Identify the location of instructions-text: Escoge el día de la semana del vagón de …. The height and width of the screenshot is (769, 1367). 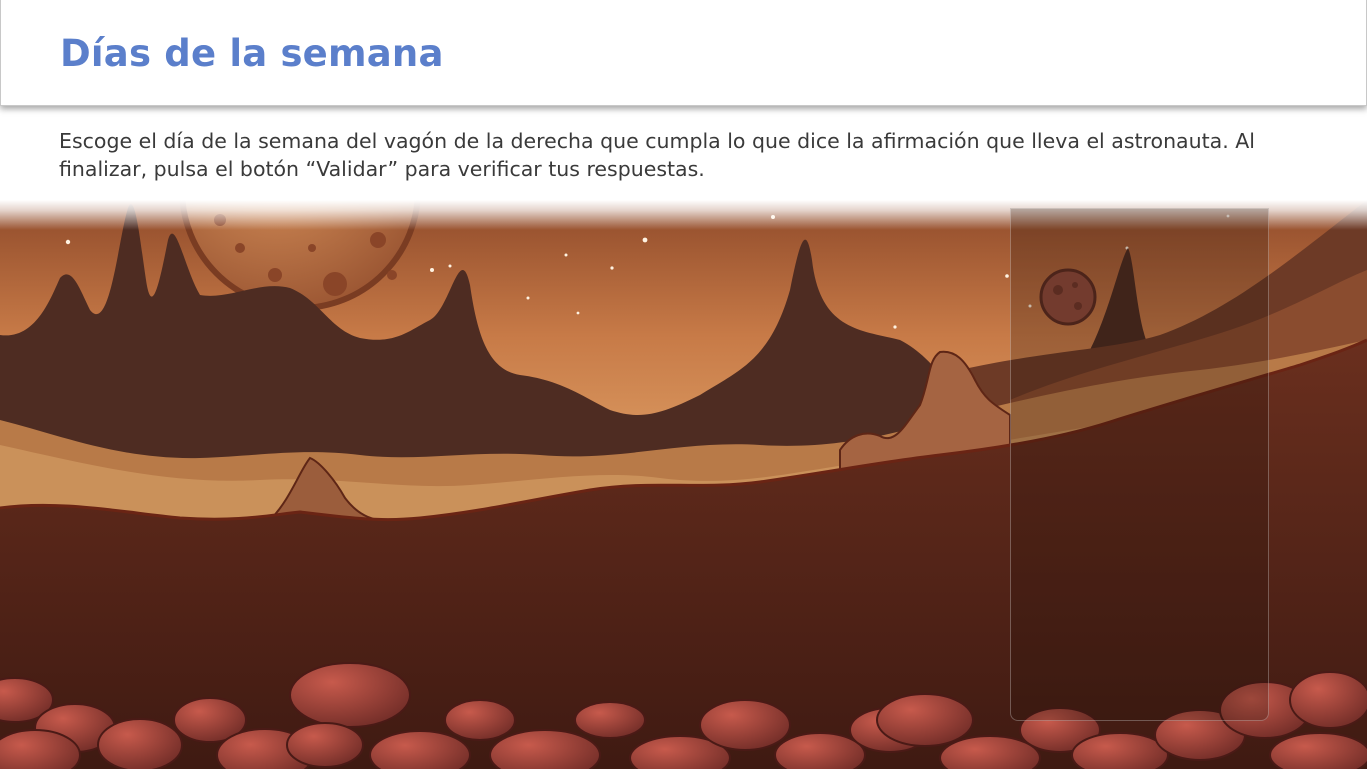
(657, 155).